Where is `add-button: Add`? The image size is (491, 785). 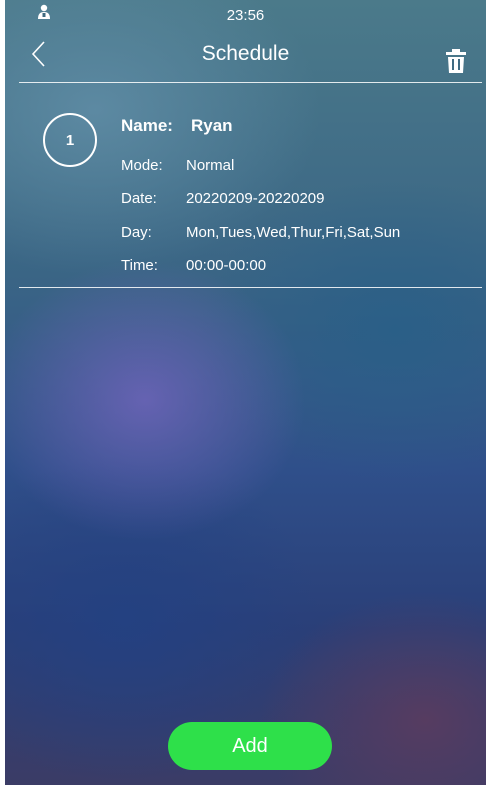 add-button: Add is located at coordinates (250, 746).